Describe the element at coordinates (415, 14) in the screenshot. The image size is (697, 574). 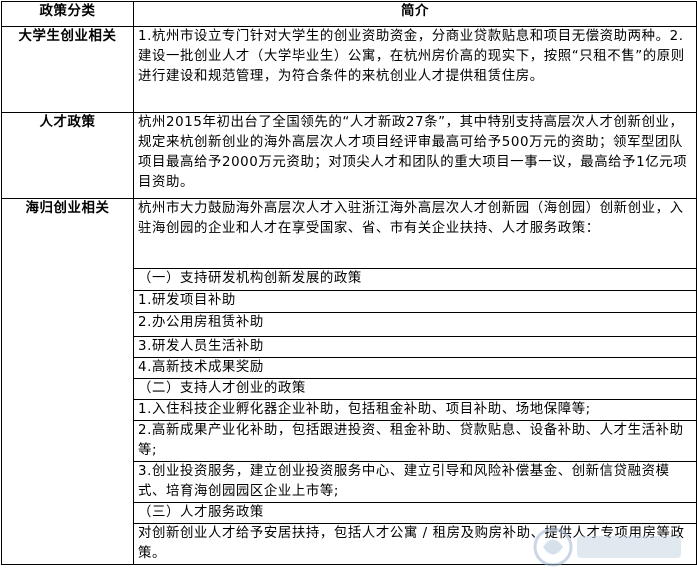
I see `header-description: 简介` at that location.